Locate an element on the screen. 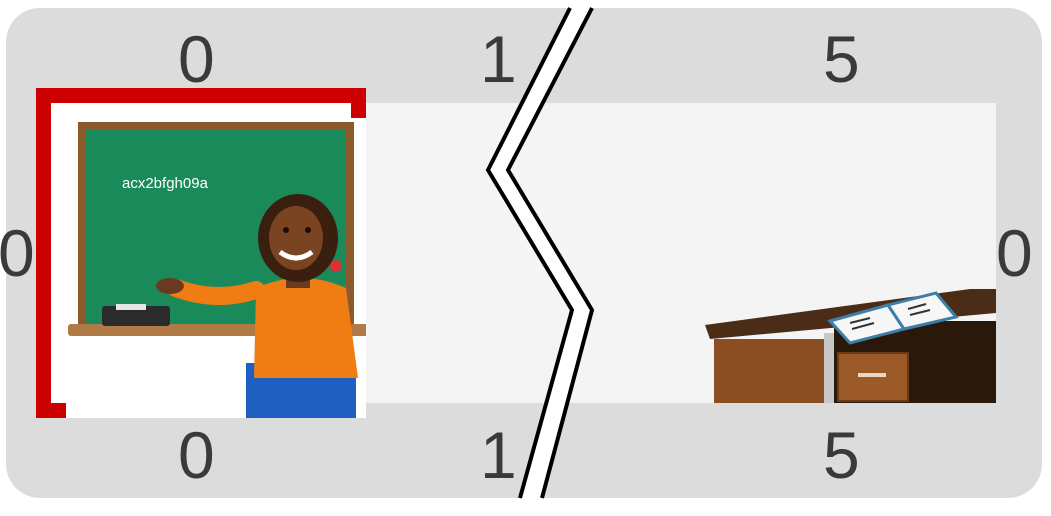  bottom-label-0: 0 is located at coordinates (196, 455).